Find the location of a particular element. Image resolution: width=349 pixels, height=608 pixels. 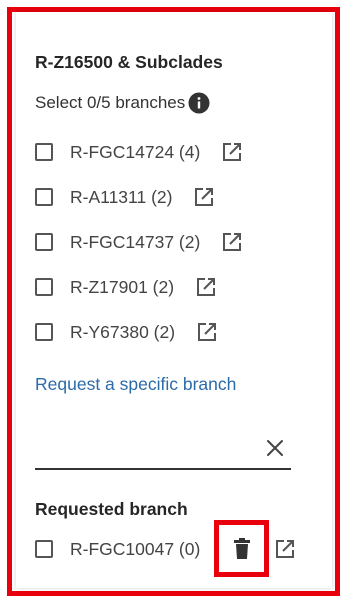

branch-row: R-FGC14724 (4) is located at coordinates (139, 152).